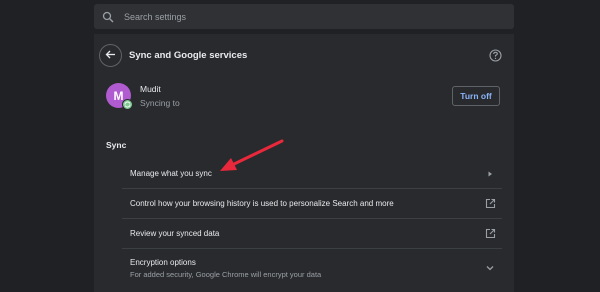  What do you see at coordinates (163, 262) in the screenshot?
I see `list-item-label: Encryption options` at bounding box center [163, 262].